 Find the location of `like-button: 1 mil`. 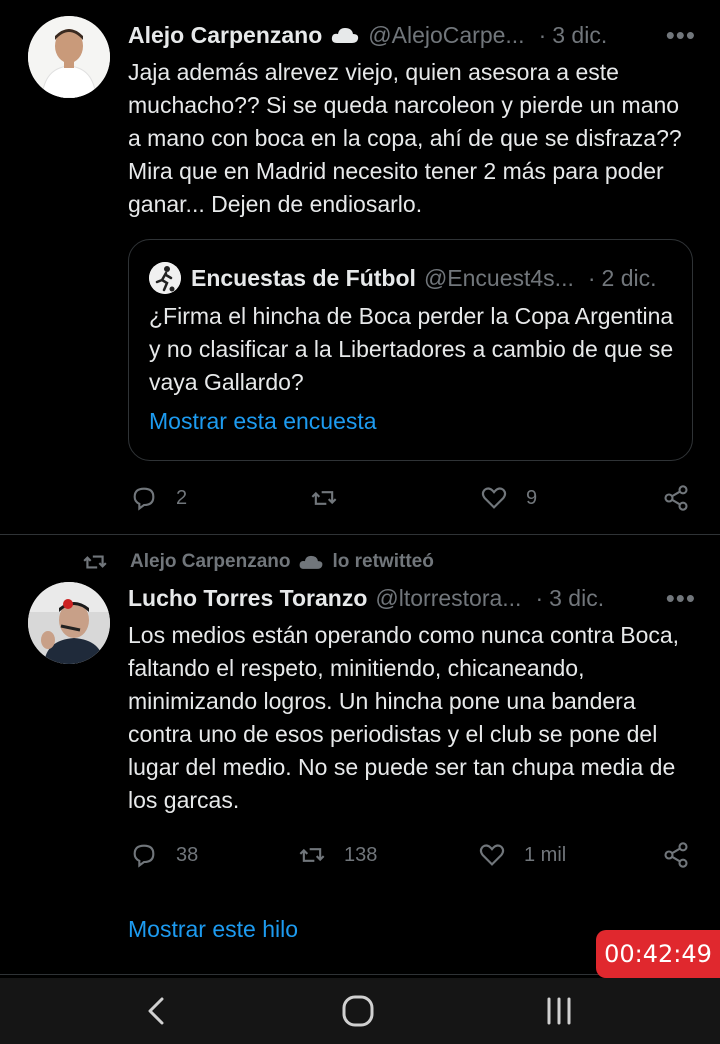

like-button: 1 mil is located at coordinates (522, 855).